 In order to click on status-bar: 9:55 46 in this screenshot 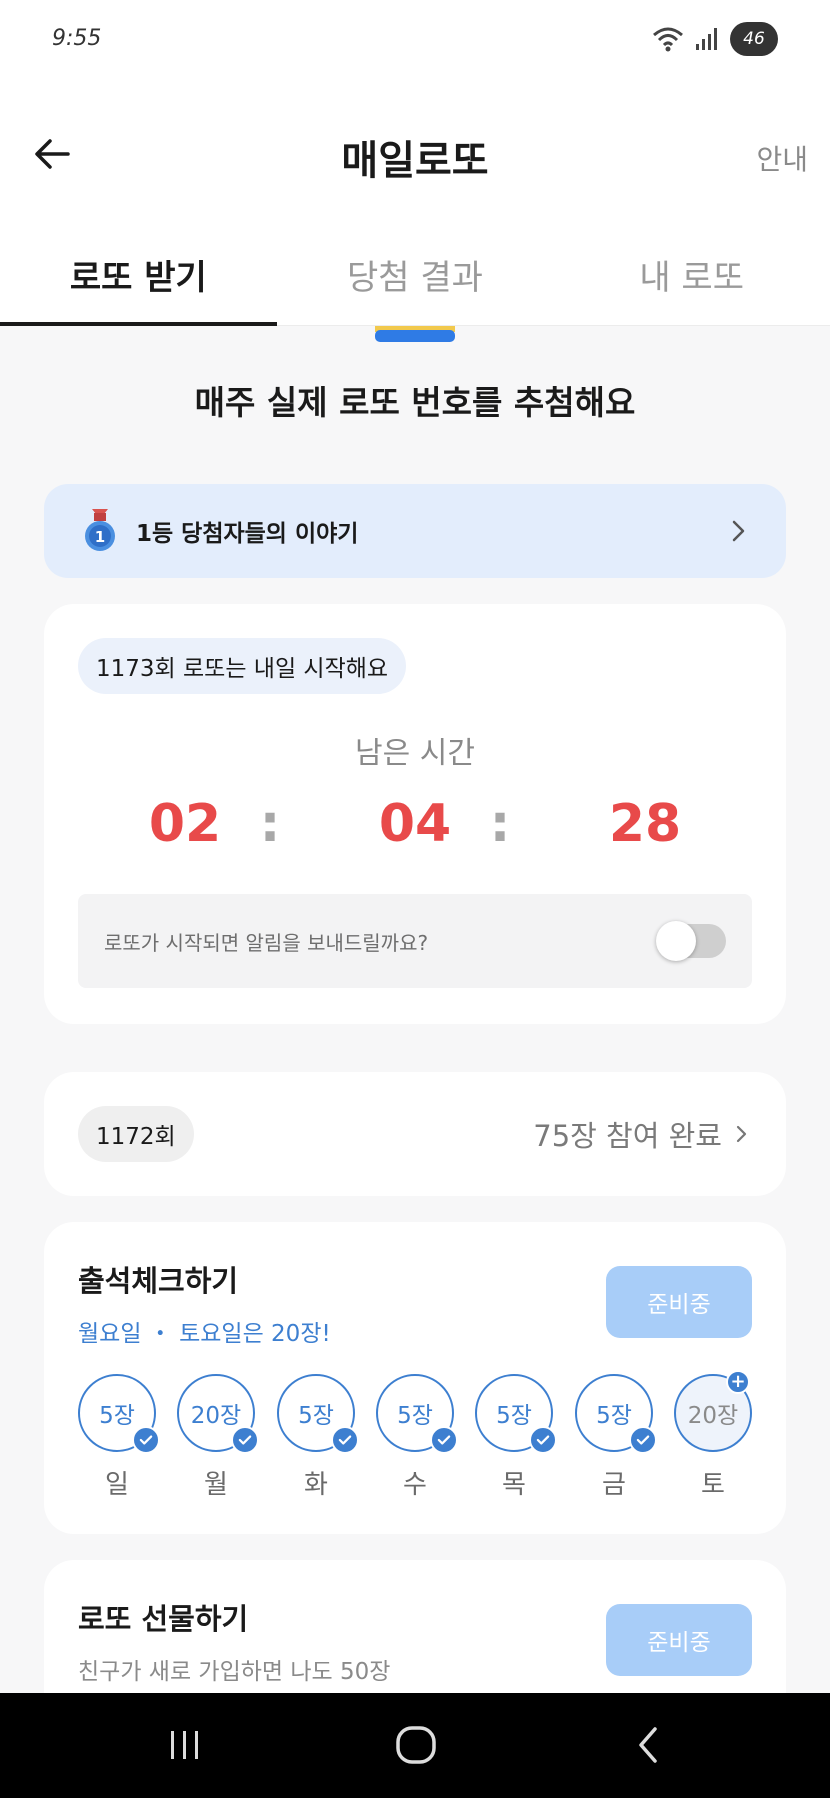, I will do `click(415, 40)`.